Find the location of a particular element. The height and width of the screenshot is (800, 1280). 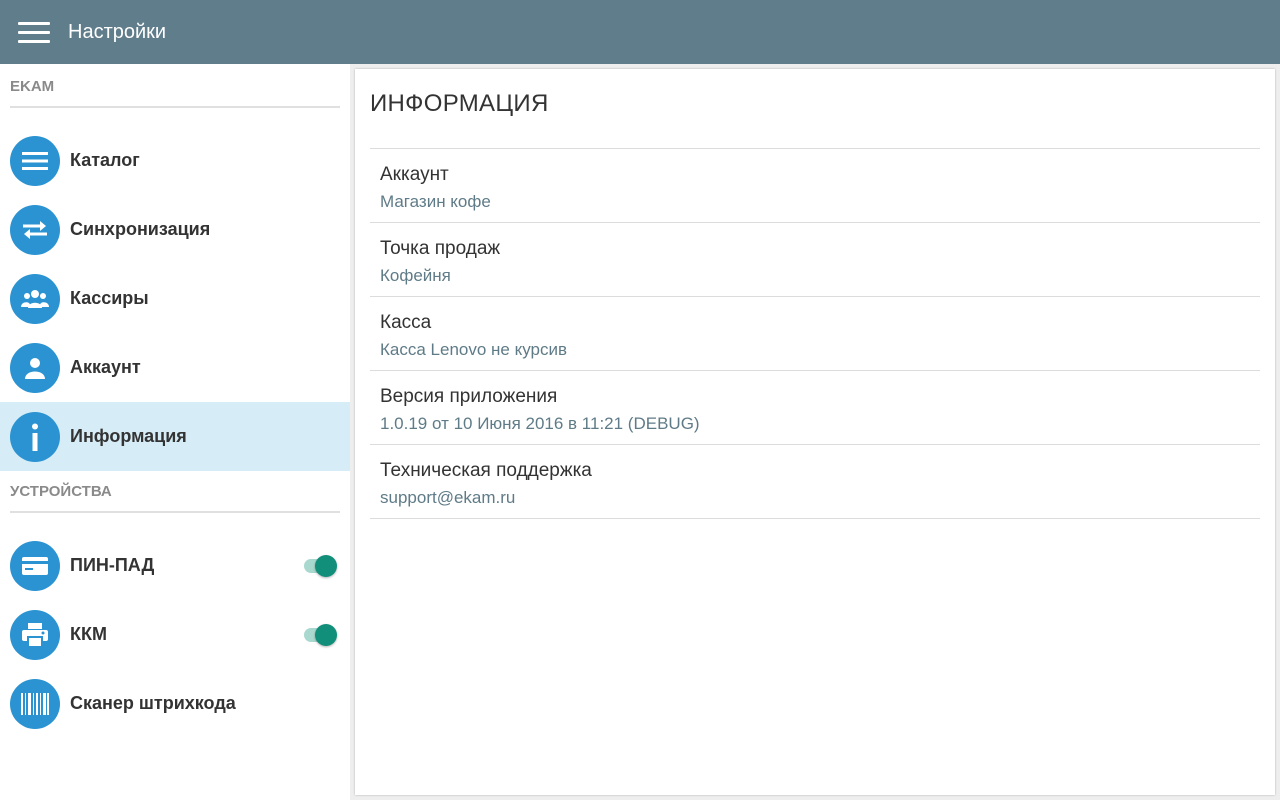

sidebar-item-label: Каталог is located at coordinates (105, 160).